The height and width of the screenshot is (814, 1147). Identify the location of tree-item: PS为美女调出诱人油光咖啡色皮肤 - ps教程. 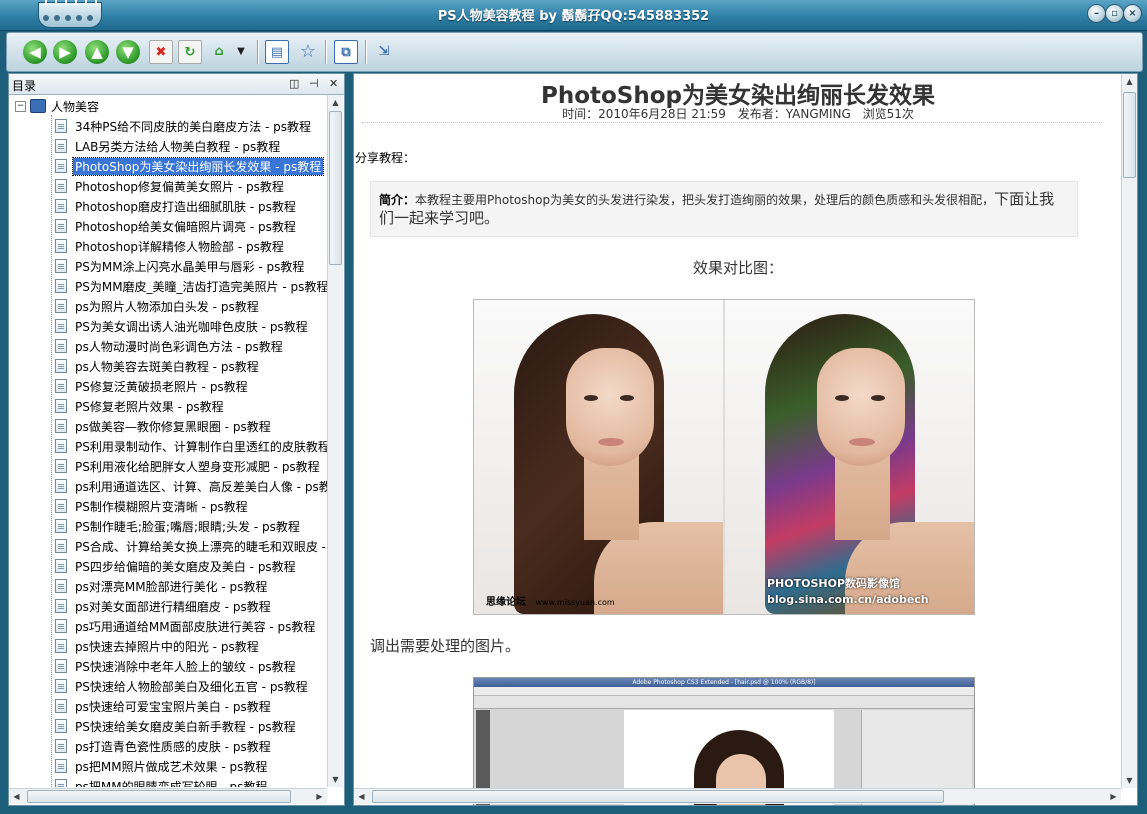
(184, 326).